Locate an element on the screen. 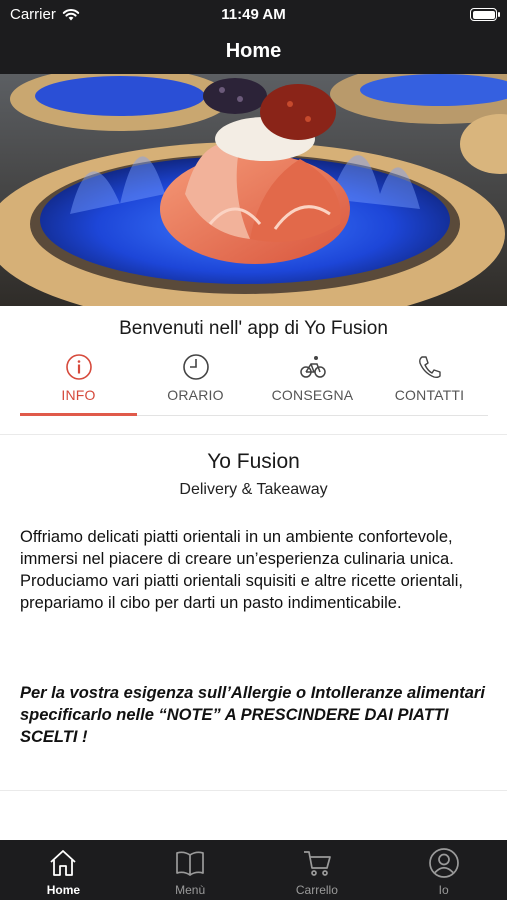  info-tabs: INFO ORARIO CONSEGNA CONTATTI is located at coordinates (254, 383).